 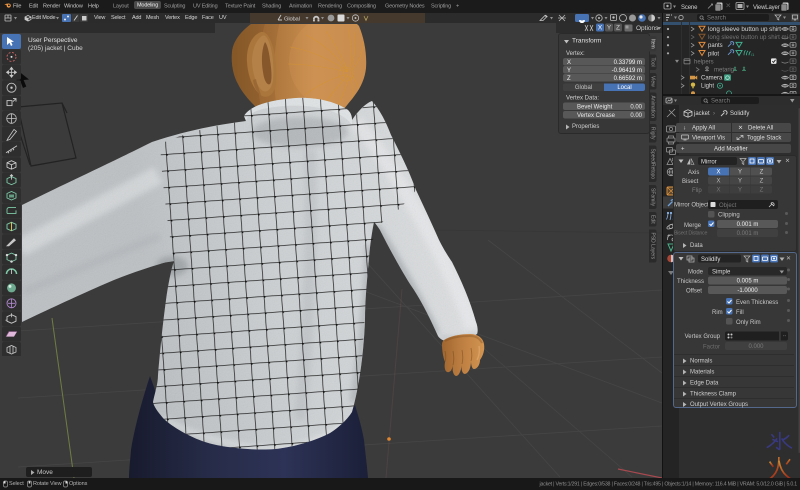 What do you see at coordinates (753, 54) in the screenshot?
I see `svg-text: /1` at bounding box center [753, 54].